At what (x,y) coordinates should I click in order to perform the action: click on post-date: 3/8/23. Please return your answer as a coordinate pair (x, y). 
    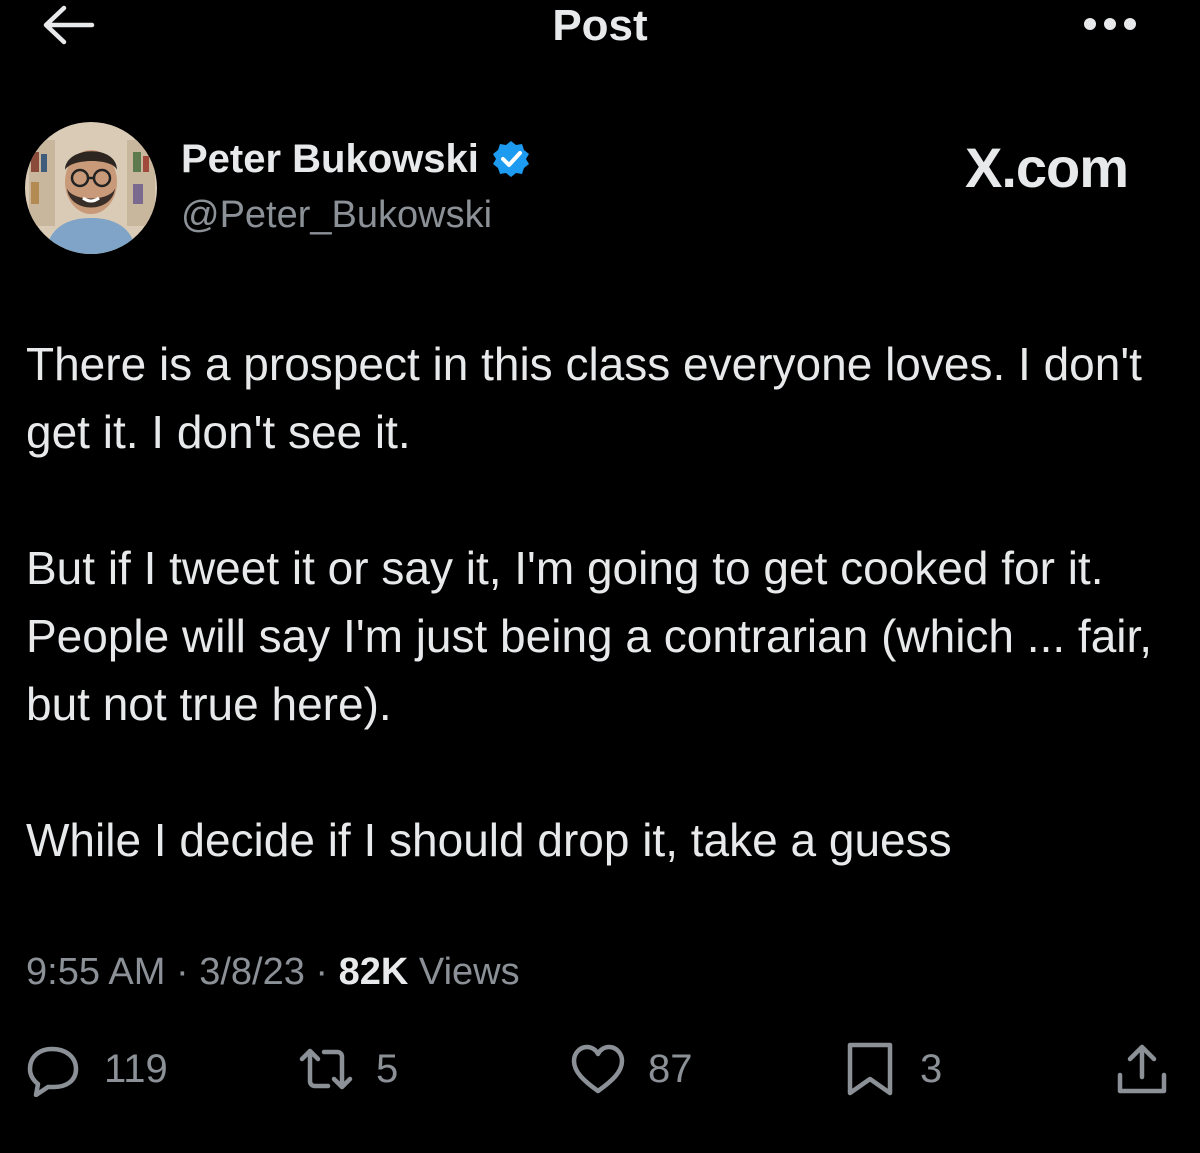
    Looking at the image, I should click on (252, 972).